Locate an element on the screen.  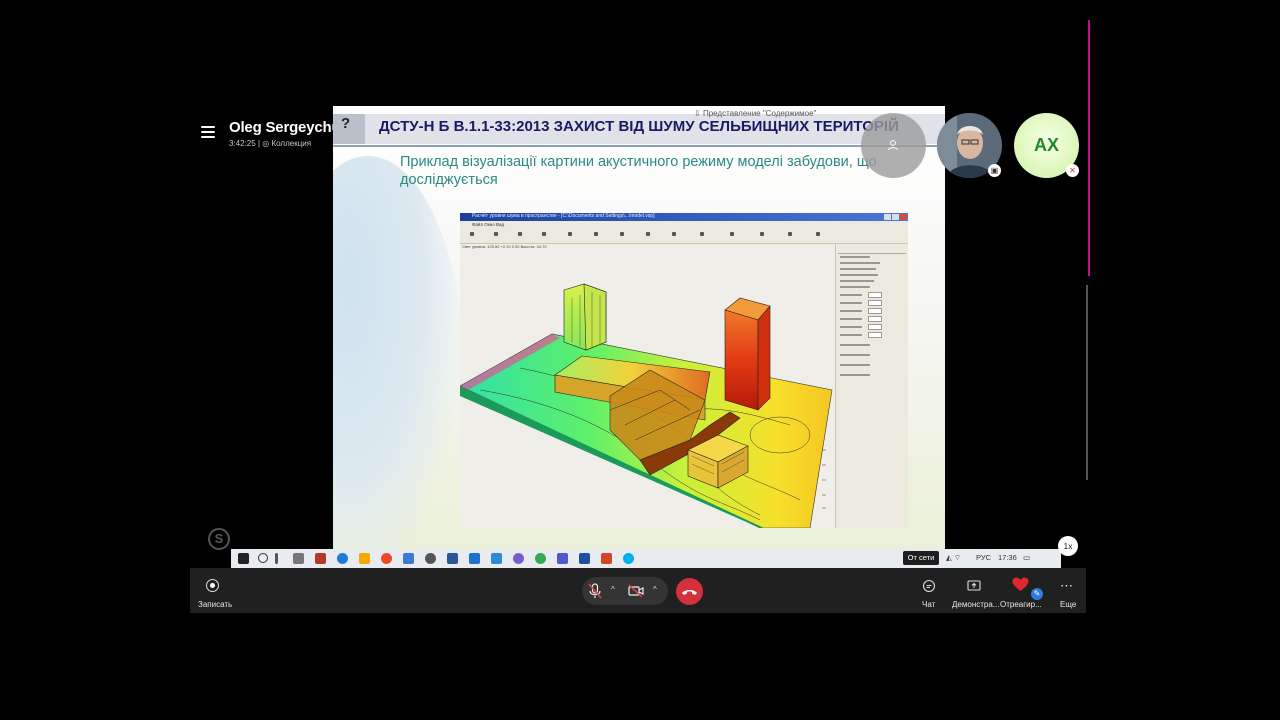
app-menubar: Файл Окно Вид is located at coordinates (684, 225).